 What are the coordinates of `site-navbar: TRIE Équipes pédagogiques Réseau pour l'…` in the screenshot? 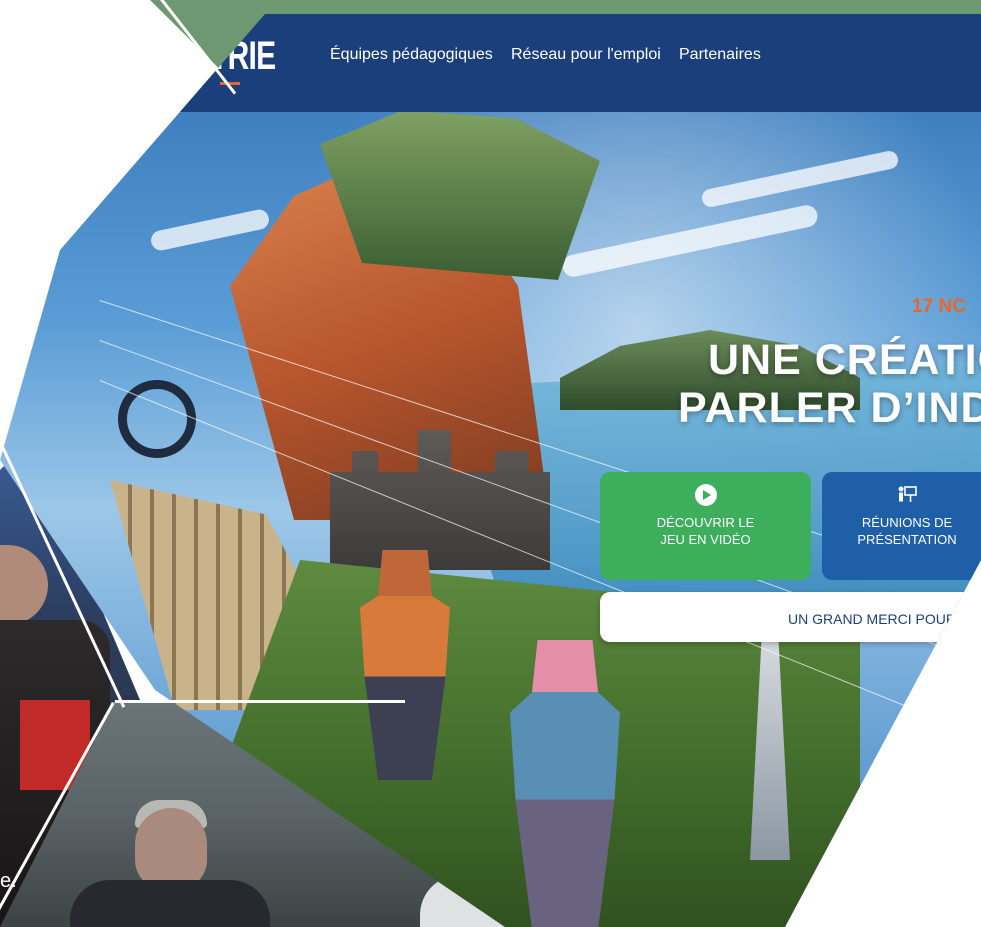 It's located at (490, 63).